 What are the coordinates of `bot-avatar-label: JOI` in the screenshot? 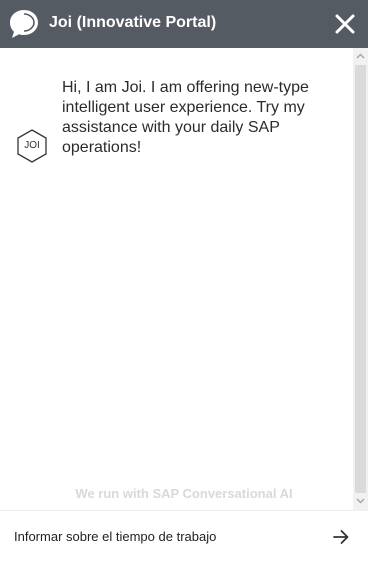 It's located at (32, 145).